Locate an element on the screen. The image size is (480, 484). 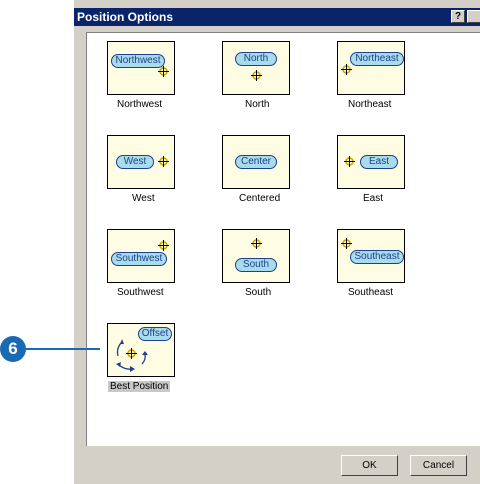
northwest-preview: Northwest is located at coordinates (141, 68).